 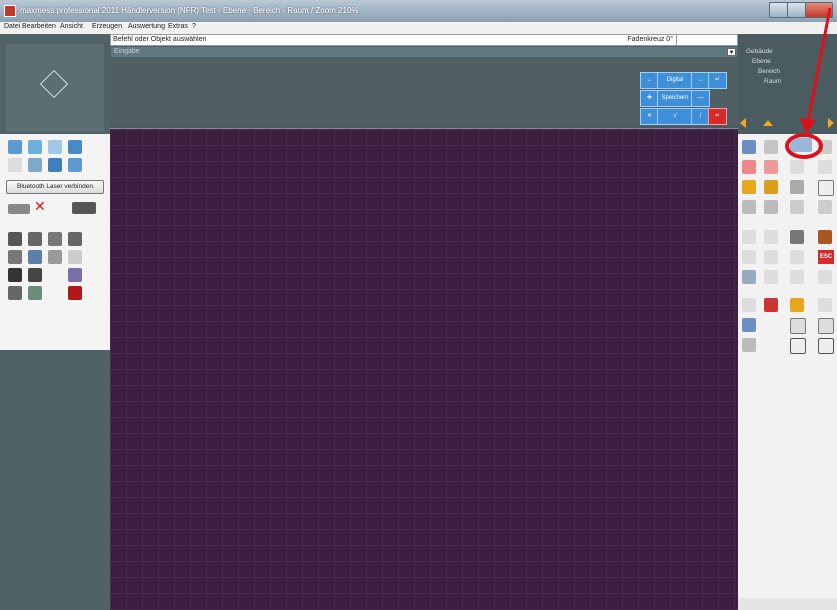 I want to click on tool-wall-icon, so click(x=749, y=147).